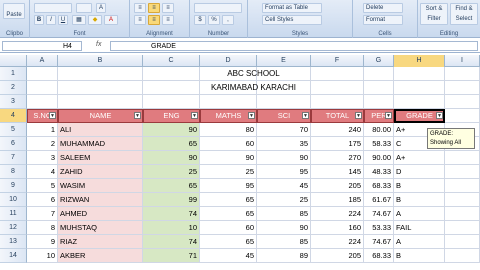 This screenshot has height=270, width=480. Describe the element at coordinates (419, 172) in the screenshot. I see `data-cell: D` at that location.